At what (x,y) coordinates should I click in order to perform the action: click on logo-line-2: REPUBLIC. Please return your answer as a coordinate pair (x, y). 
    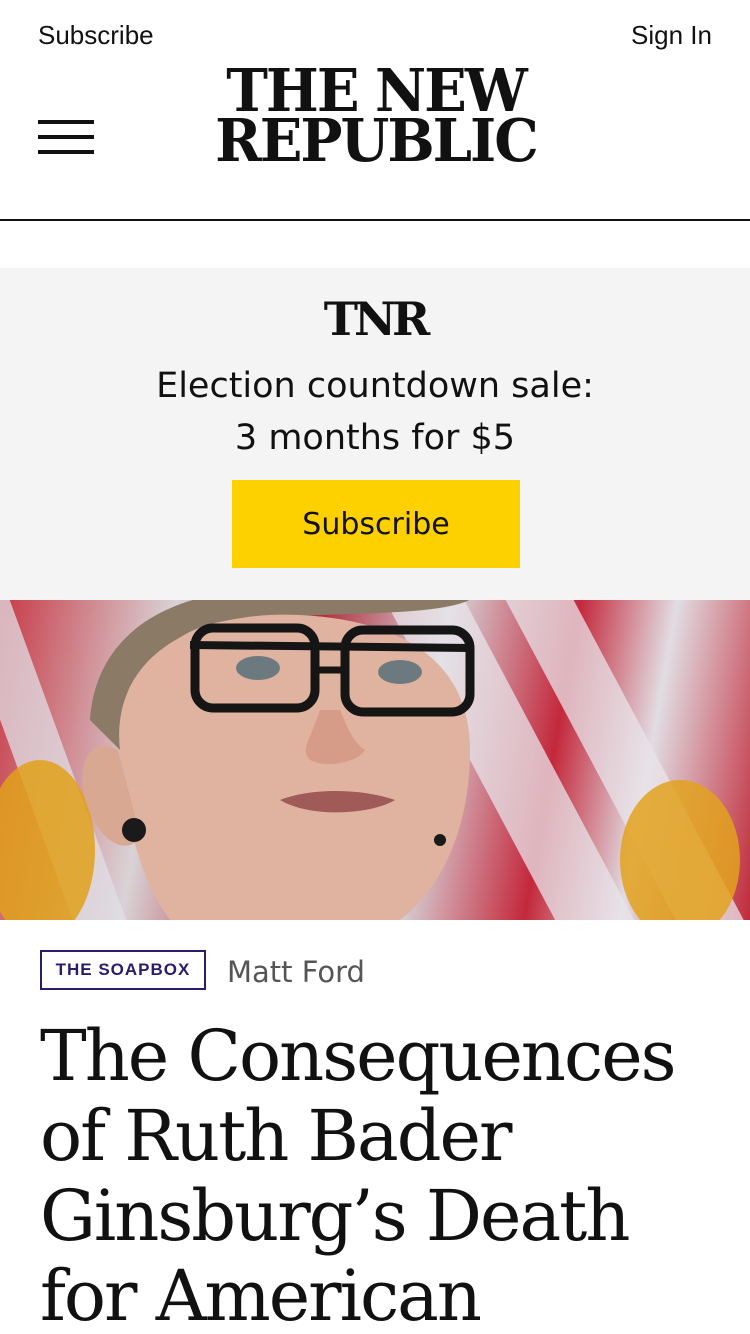
    Looking at the image, I should click on (377, 141).